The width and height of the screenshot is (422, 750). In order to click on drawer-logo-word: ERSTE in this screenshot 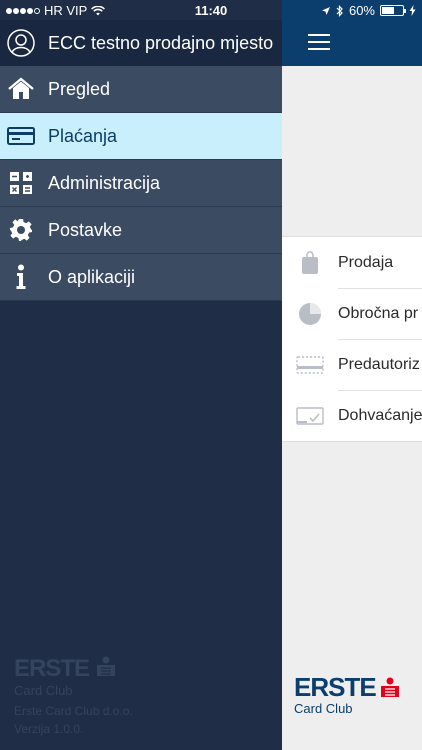, I will do `click(52, 668)`.